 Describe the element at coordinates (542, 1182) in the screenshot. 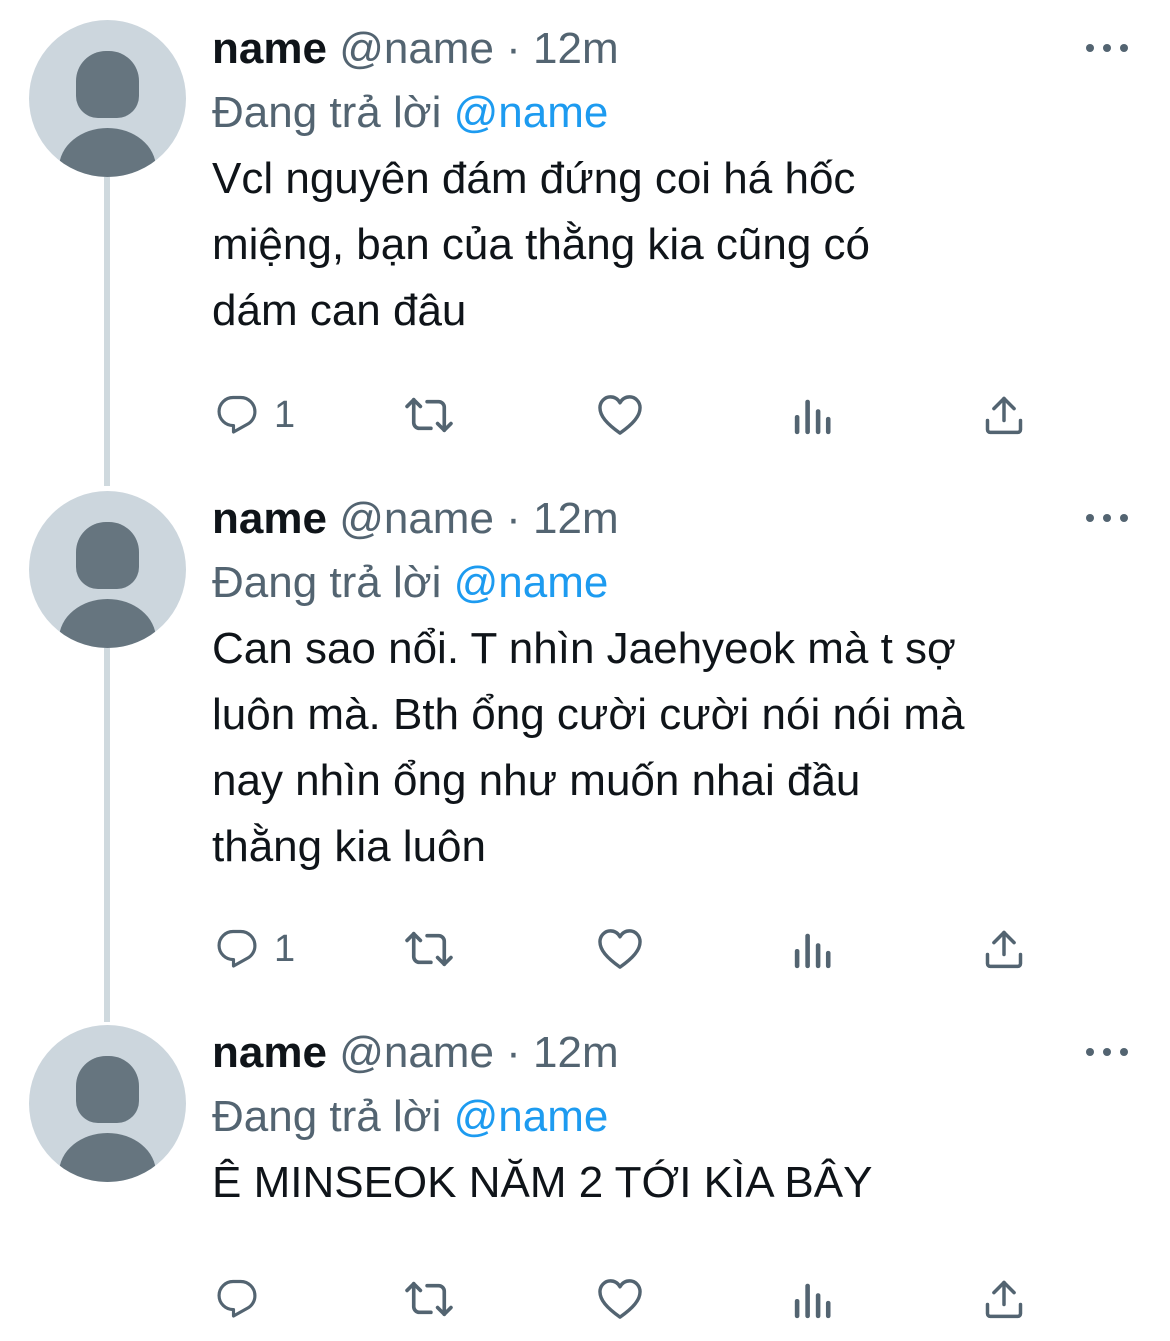

I see `tweet-text: Ê MINSEOK NĂM 2 TỚI KÌA BÂY` at that location.